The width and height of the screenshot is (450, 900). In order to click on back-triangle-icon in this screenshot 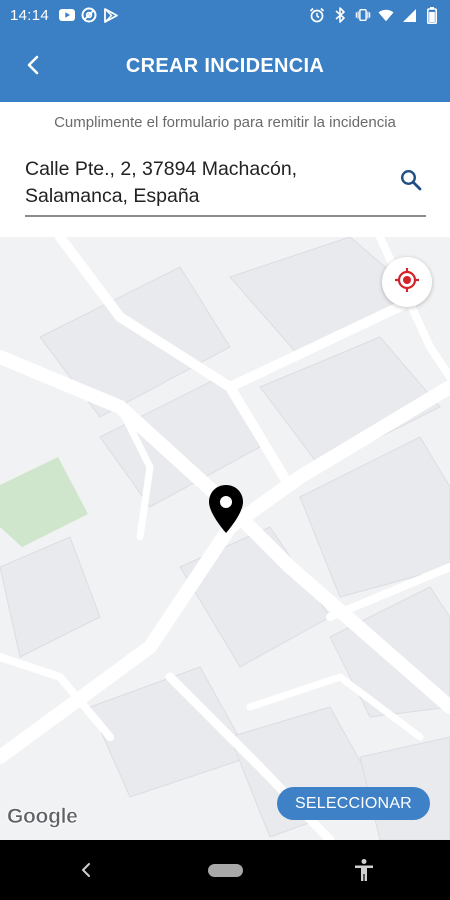, I will do `click(86, 870)`.